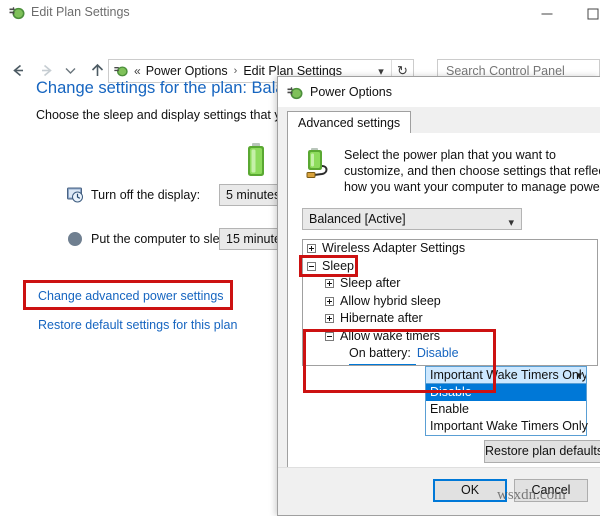 This screenshot has height=516, width=600. I want to click on breadcrumb-overflow: «, so click(137, 71).